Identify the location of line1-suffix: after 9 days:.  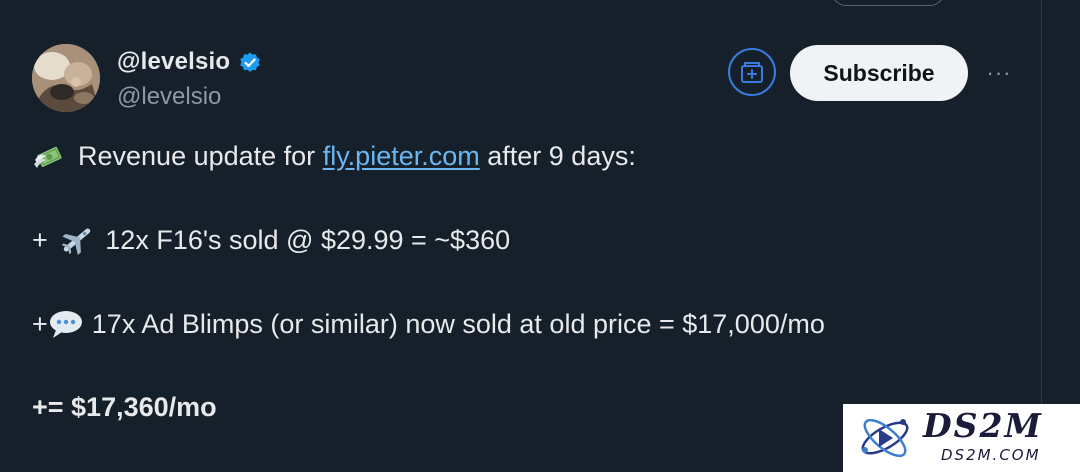
(557, 155).